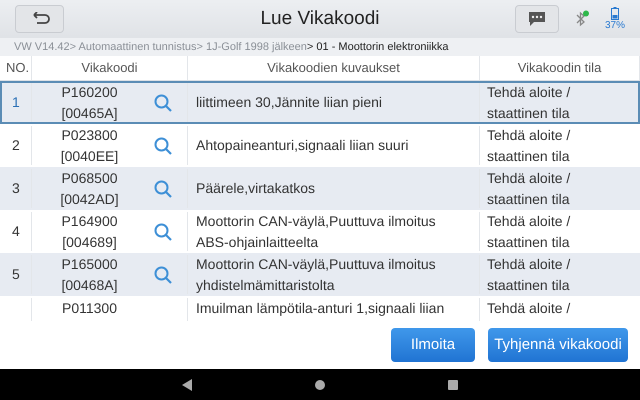  What do you see at coordinates (89, 188) in the screenshot?
I see `fault-code: P068500 [0042AD]` at bounding box center [89, 188].